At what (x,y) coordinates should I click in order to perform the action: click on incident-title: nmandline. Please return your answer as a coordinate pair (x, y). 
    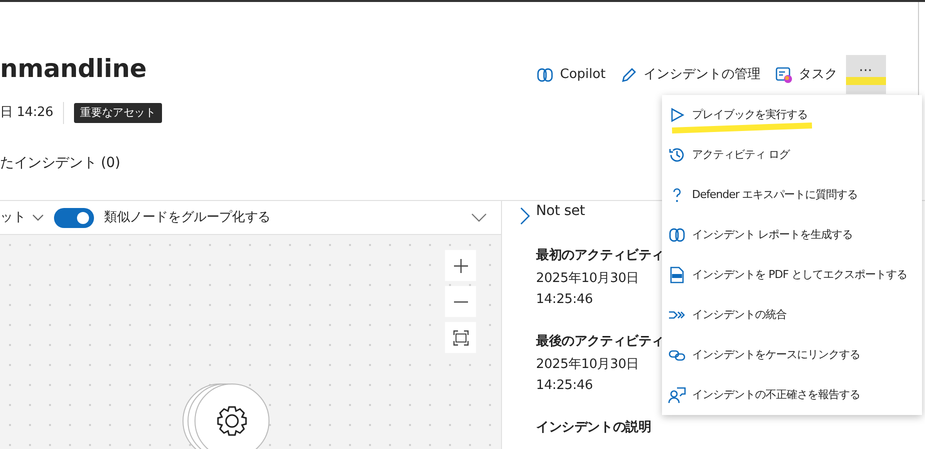
    Looking at the image, I should click on (73, 69).